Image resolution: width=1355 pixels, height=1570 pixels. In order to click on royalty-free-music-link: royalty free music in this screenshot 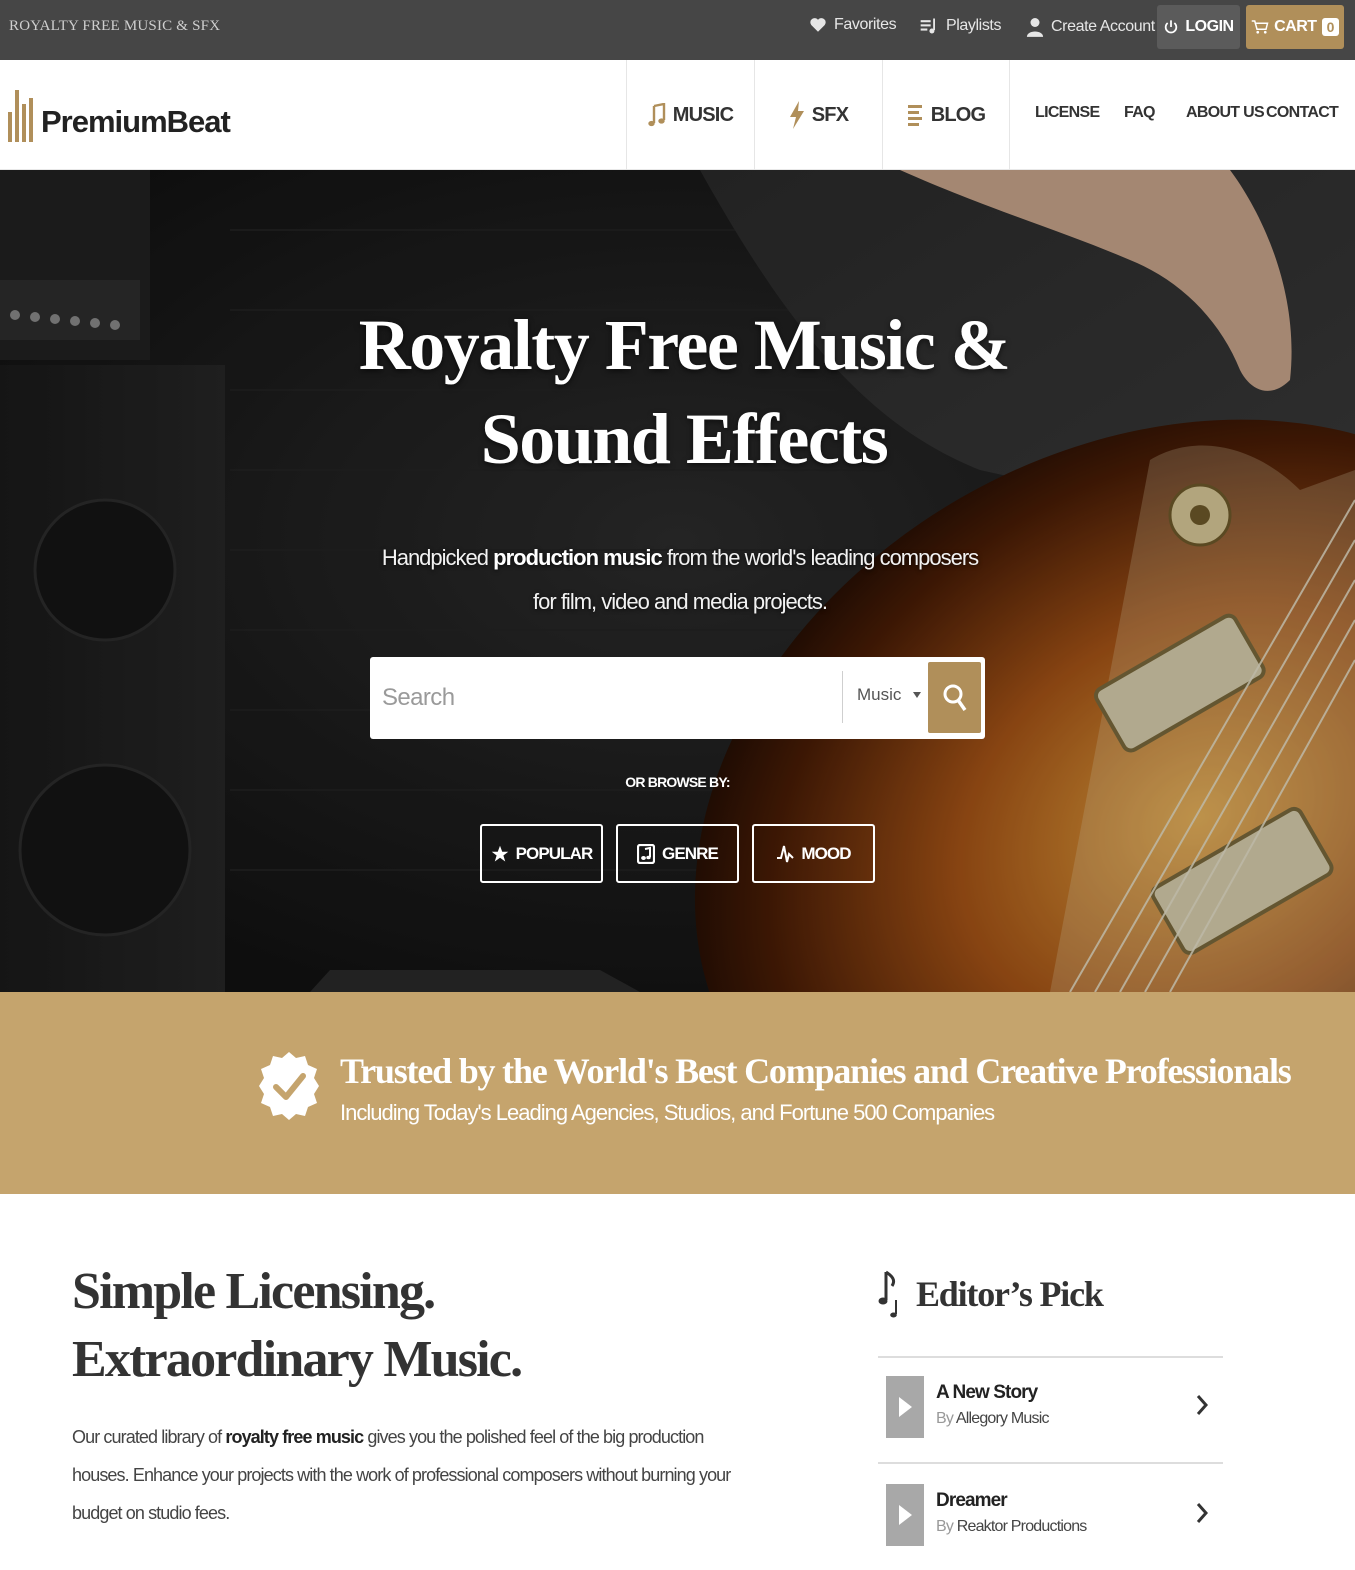, I will do `click(294, 1437)`.